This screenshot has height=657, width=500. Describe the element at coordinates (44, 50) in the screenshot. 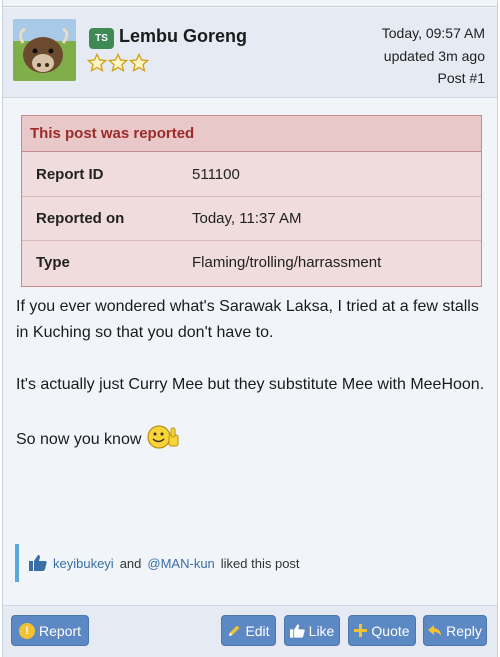

I see `avatar` at that location.